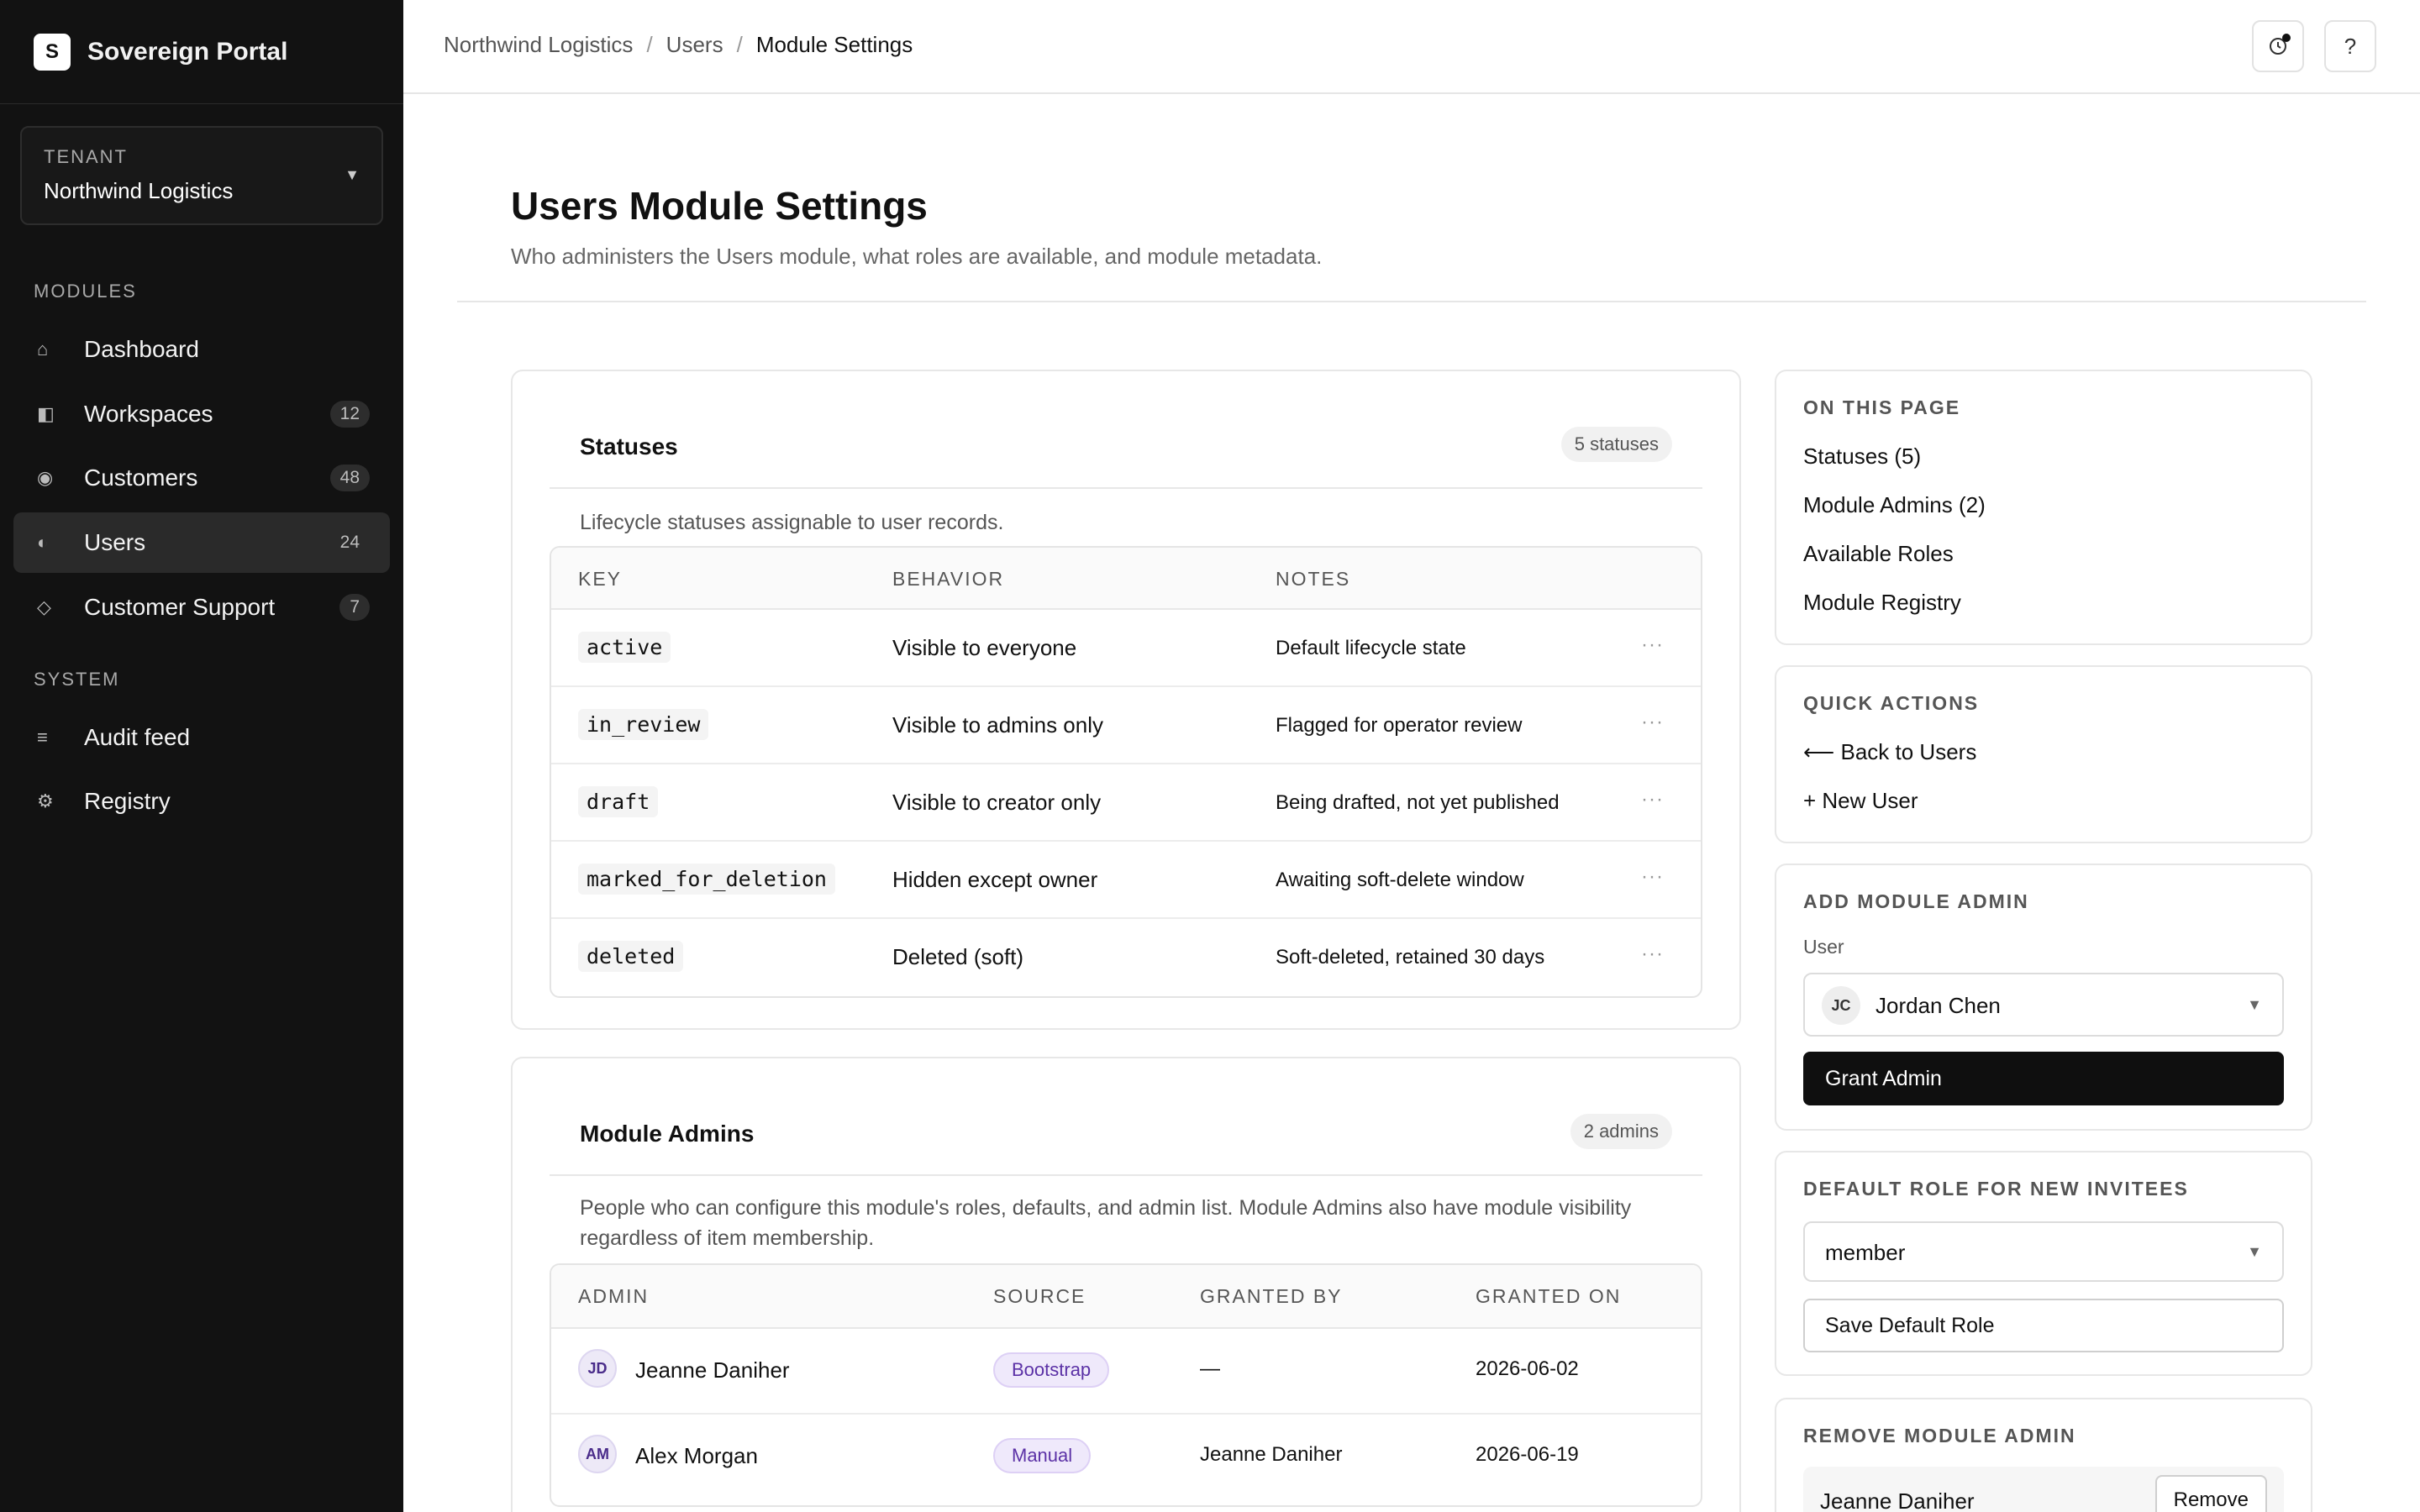 The image size is (2420, 1512). Describe the element at coordinates (719, 206) in the screenshot. I see `page-title: Users Module Settings` at that location.